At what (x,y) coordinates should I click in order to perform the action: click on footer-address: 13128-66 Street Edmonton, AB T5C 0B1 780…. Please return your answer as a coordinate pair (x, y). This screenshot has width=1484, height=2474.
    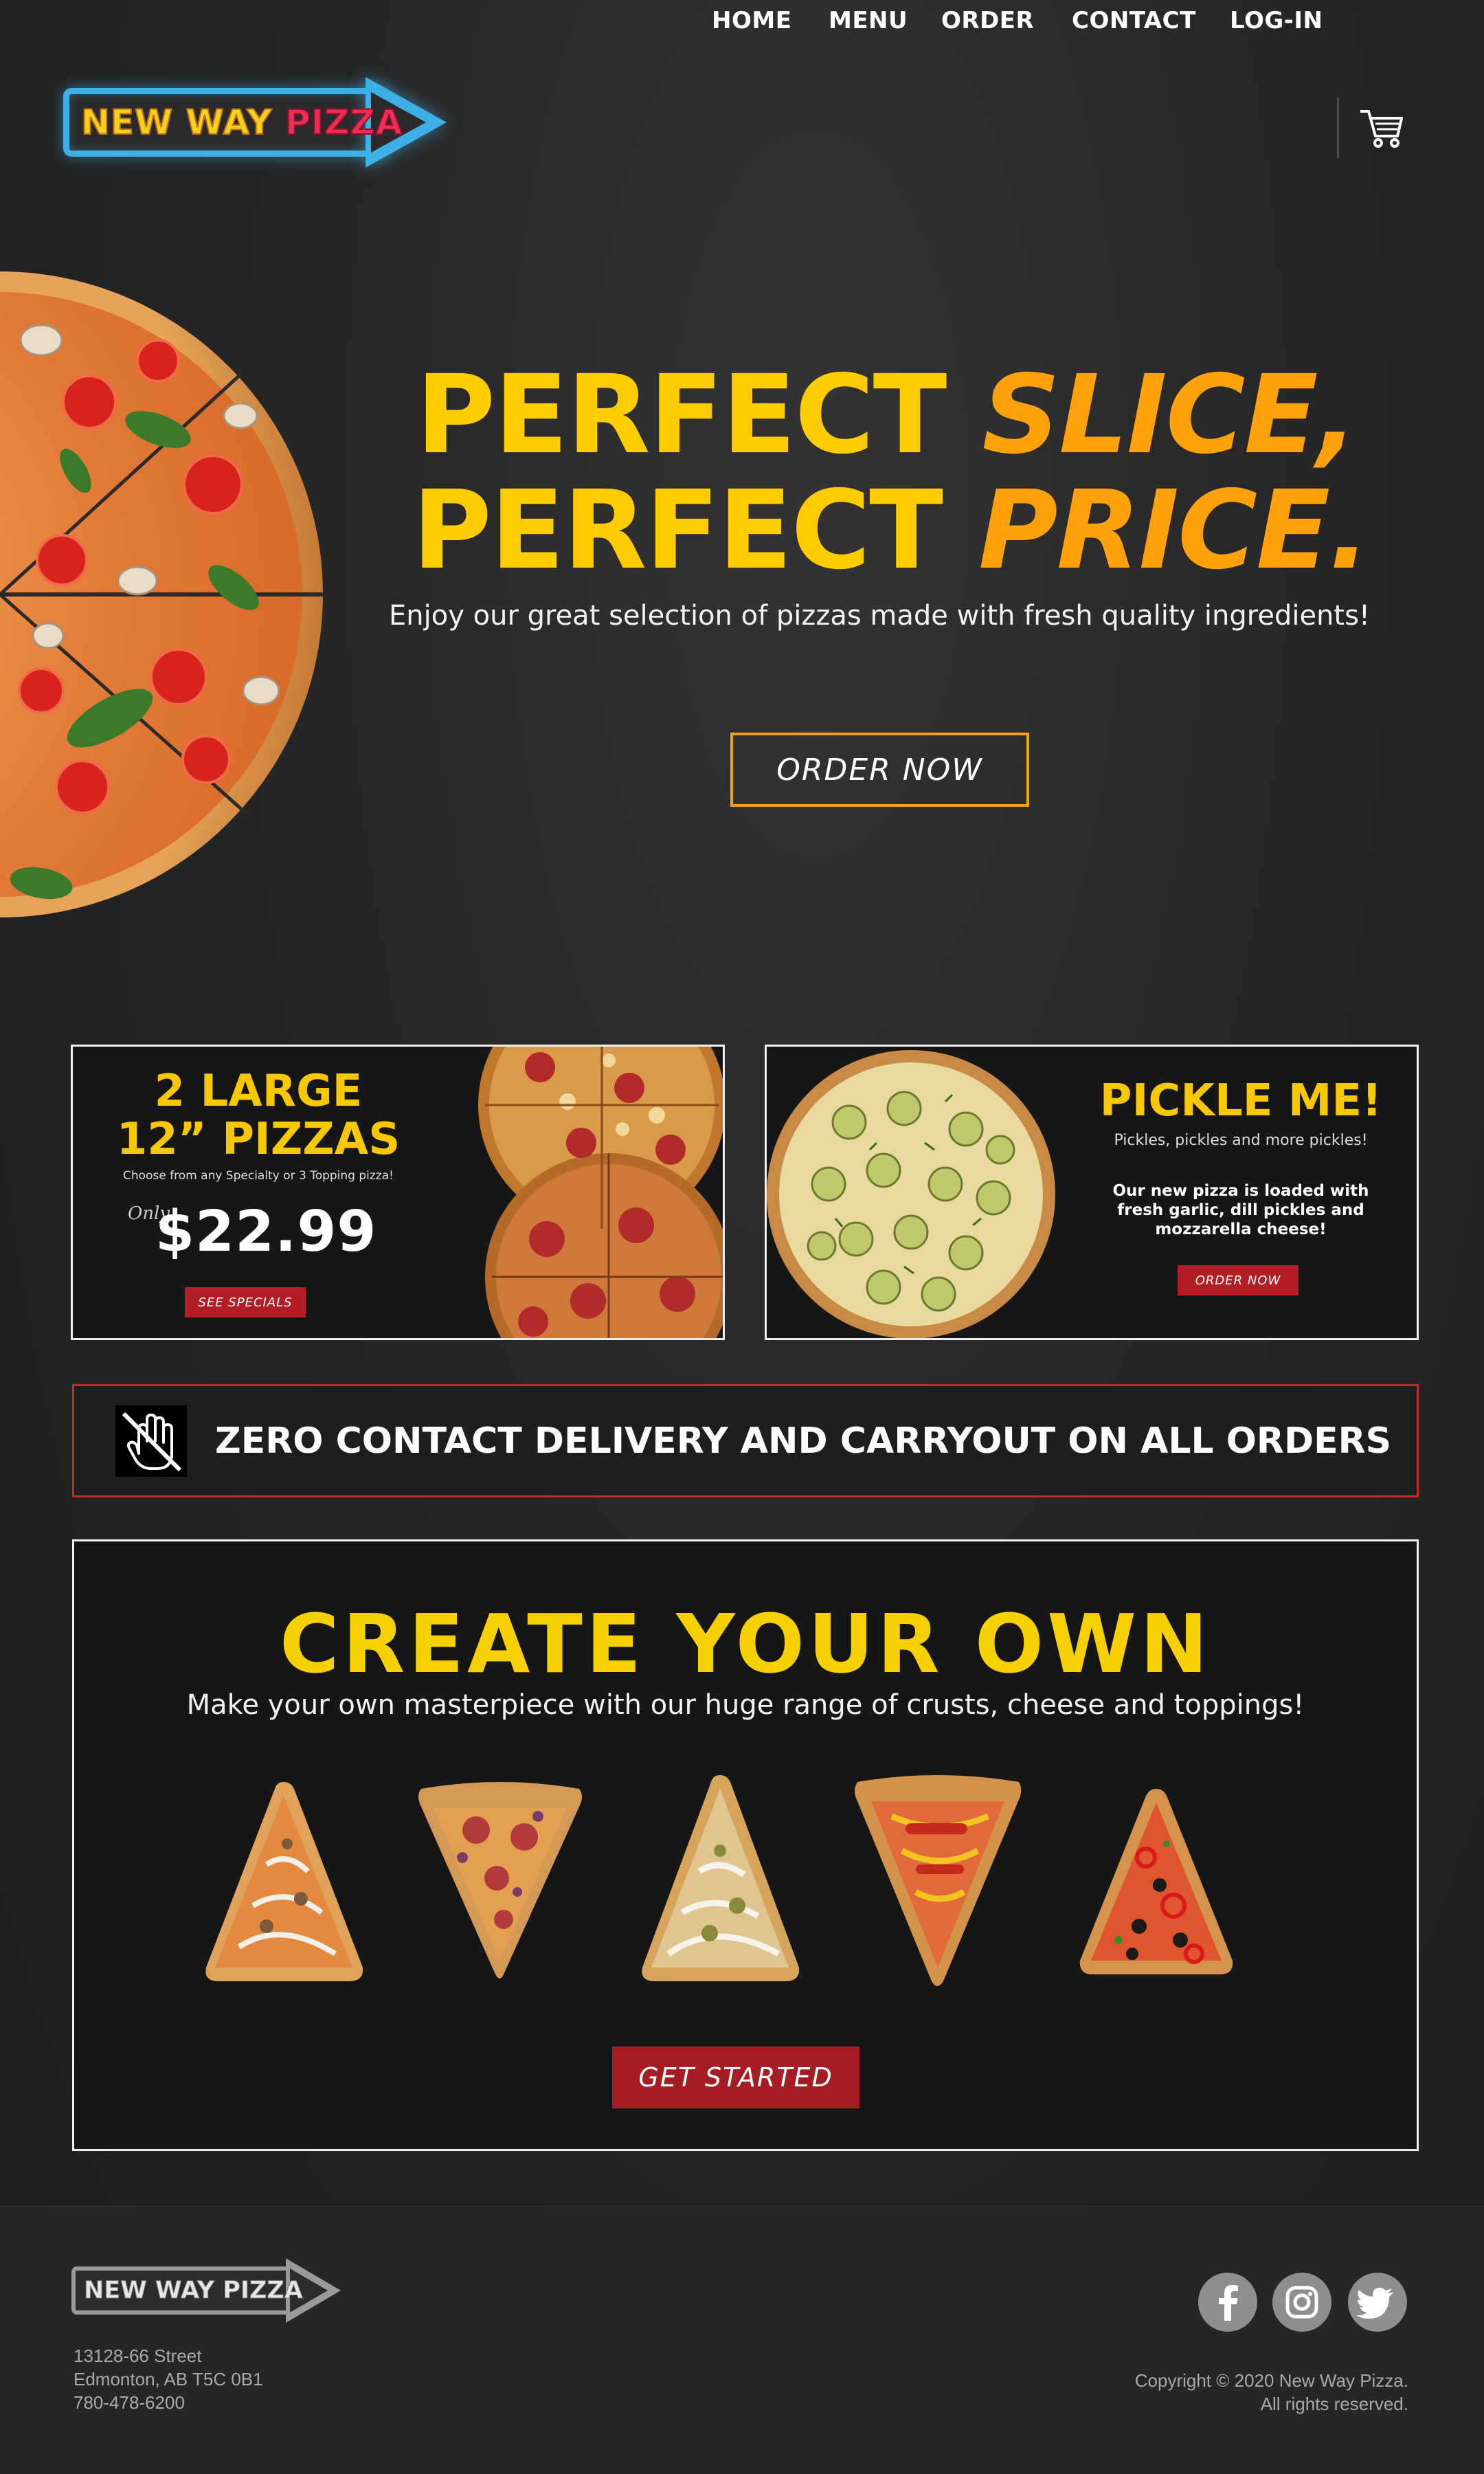
    Looking at the image, I should click on (168, 2379).